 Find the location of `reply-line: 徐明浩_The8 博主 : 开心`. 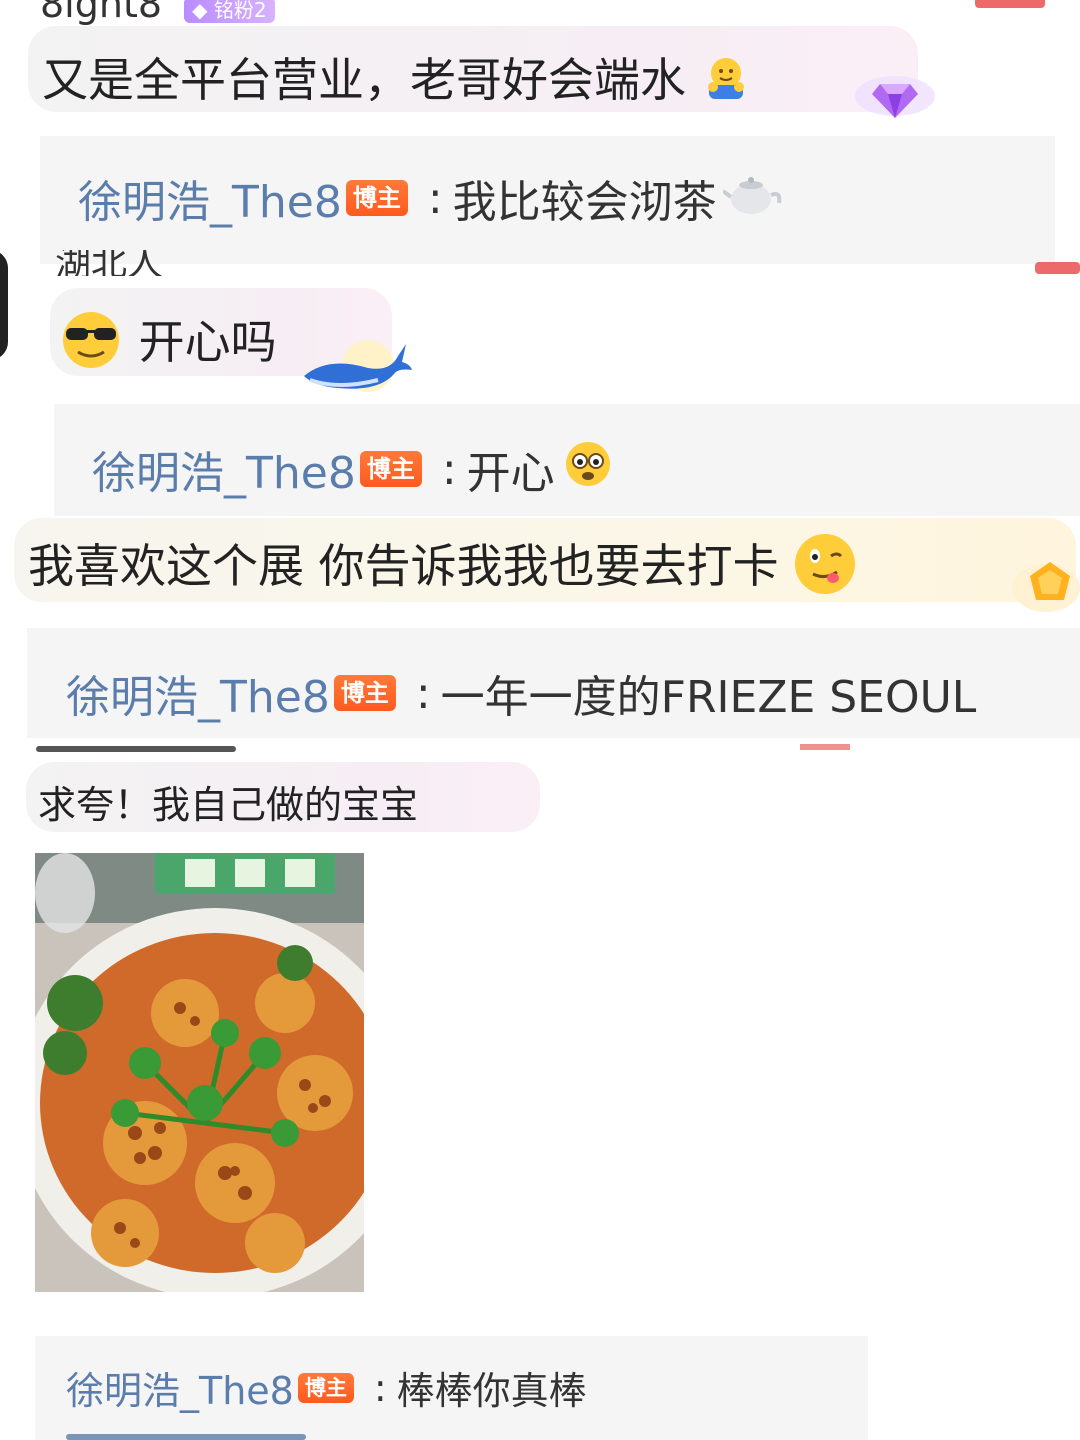

reply-line: 徐明浩_The8 博主 : 开心 is located at coordinates (352, 469).